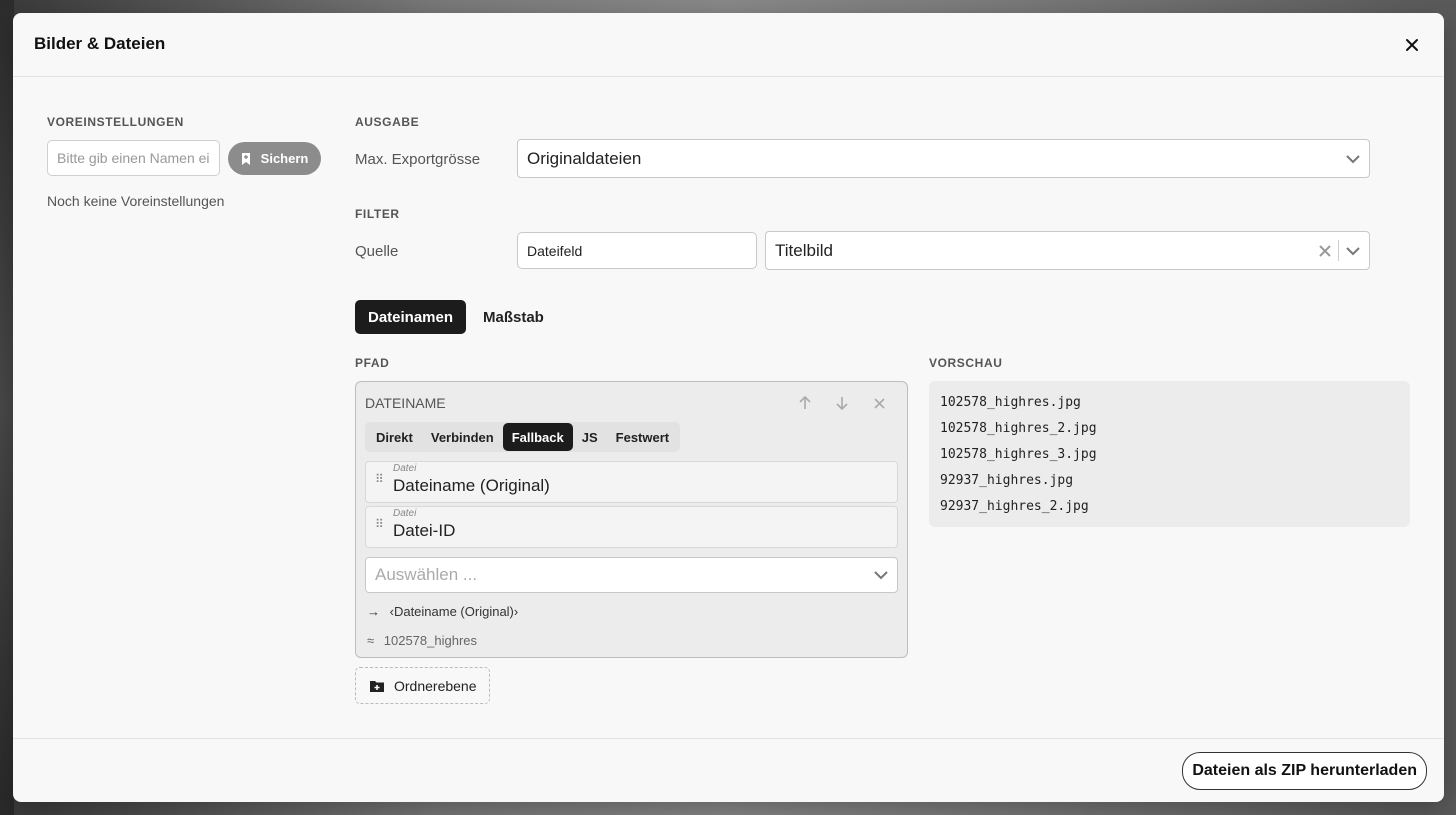 The image size is (1456, 815). I want to click on path-item: ⠿ Datei Dateiname (Original), so click(631, 482).